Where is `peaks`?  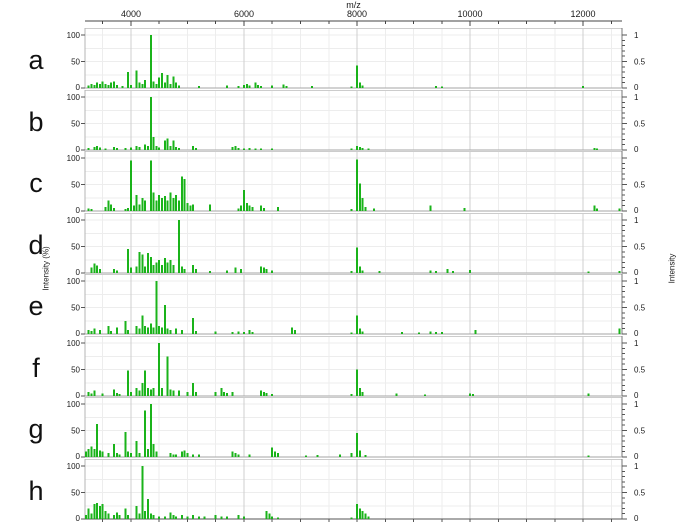 peaks is located at coordinates (354, 185).